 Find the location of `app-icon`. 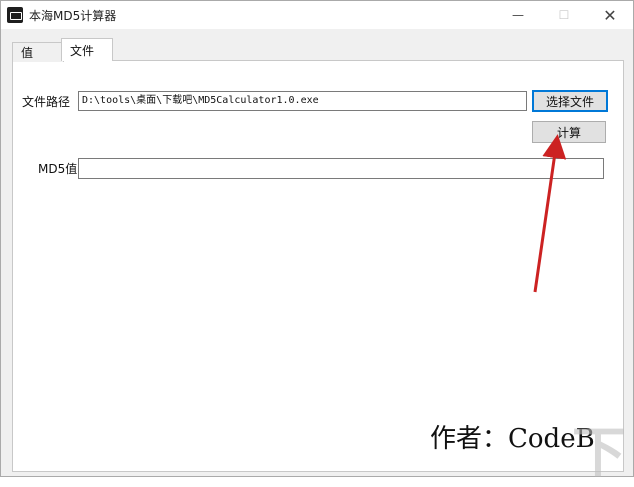

app-icon is located at coordinates (15, 15).